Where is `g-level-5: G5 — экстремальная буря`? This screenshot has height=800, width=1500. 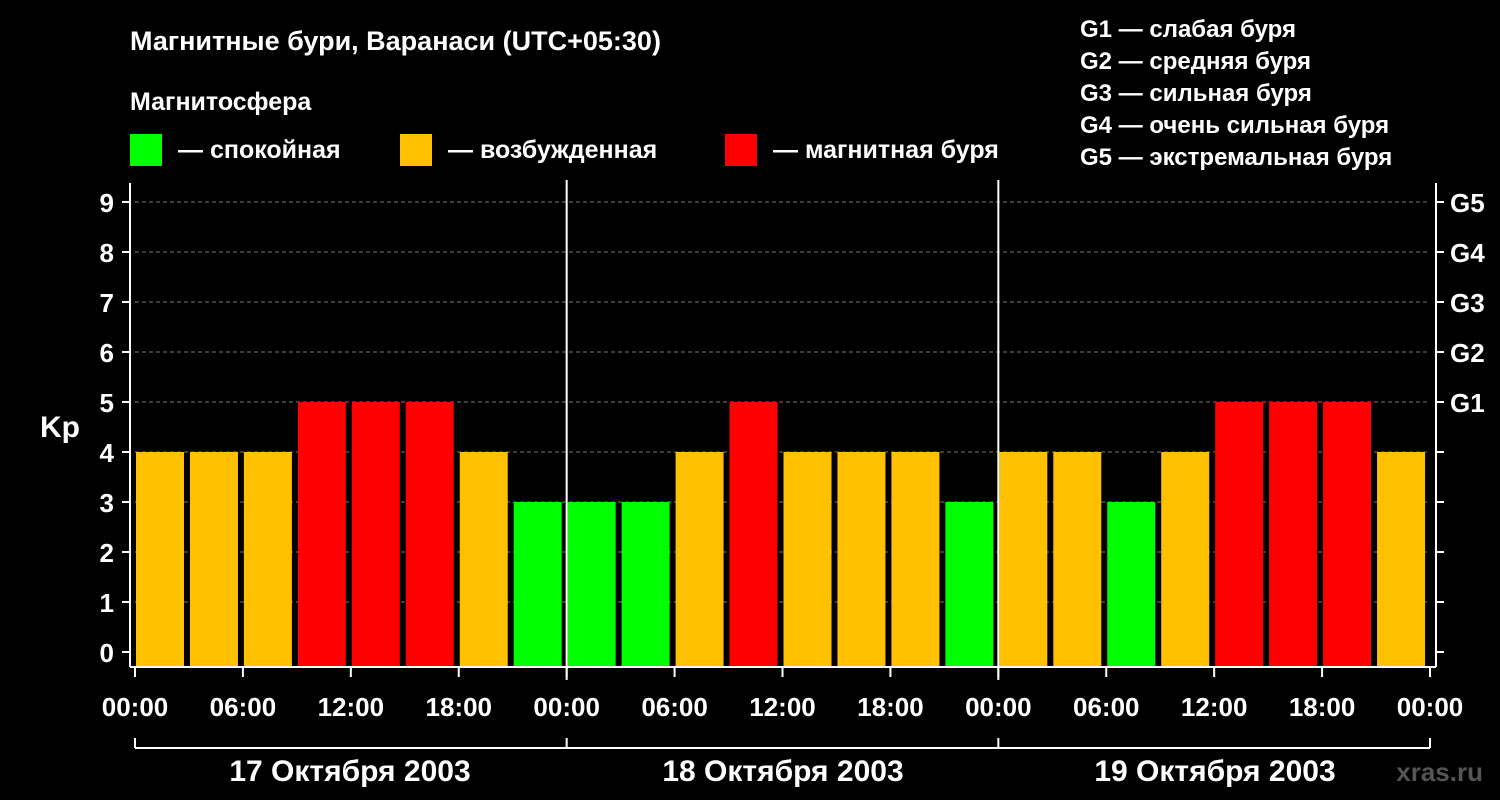
g-level-5: G5 — экстремальная буря is located at coordinates (1236, 157).